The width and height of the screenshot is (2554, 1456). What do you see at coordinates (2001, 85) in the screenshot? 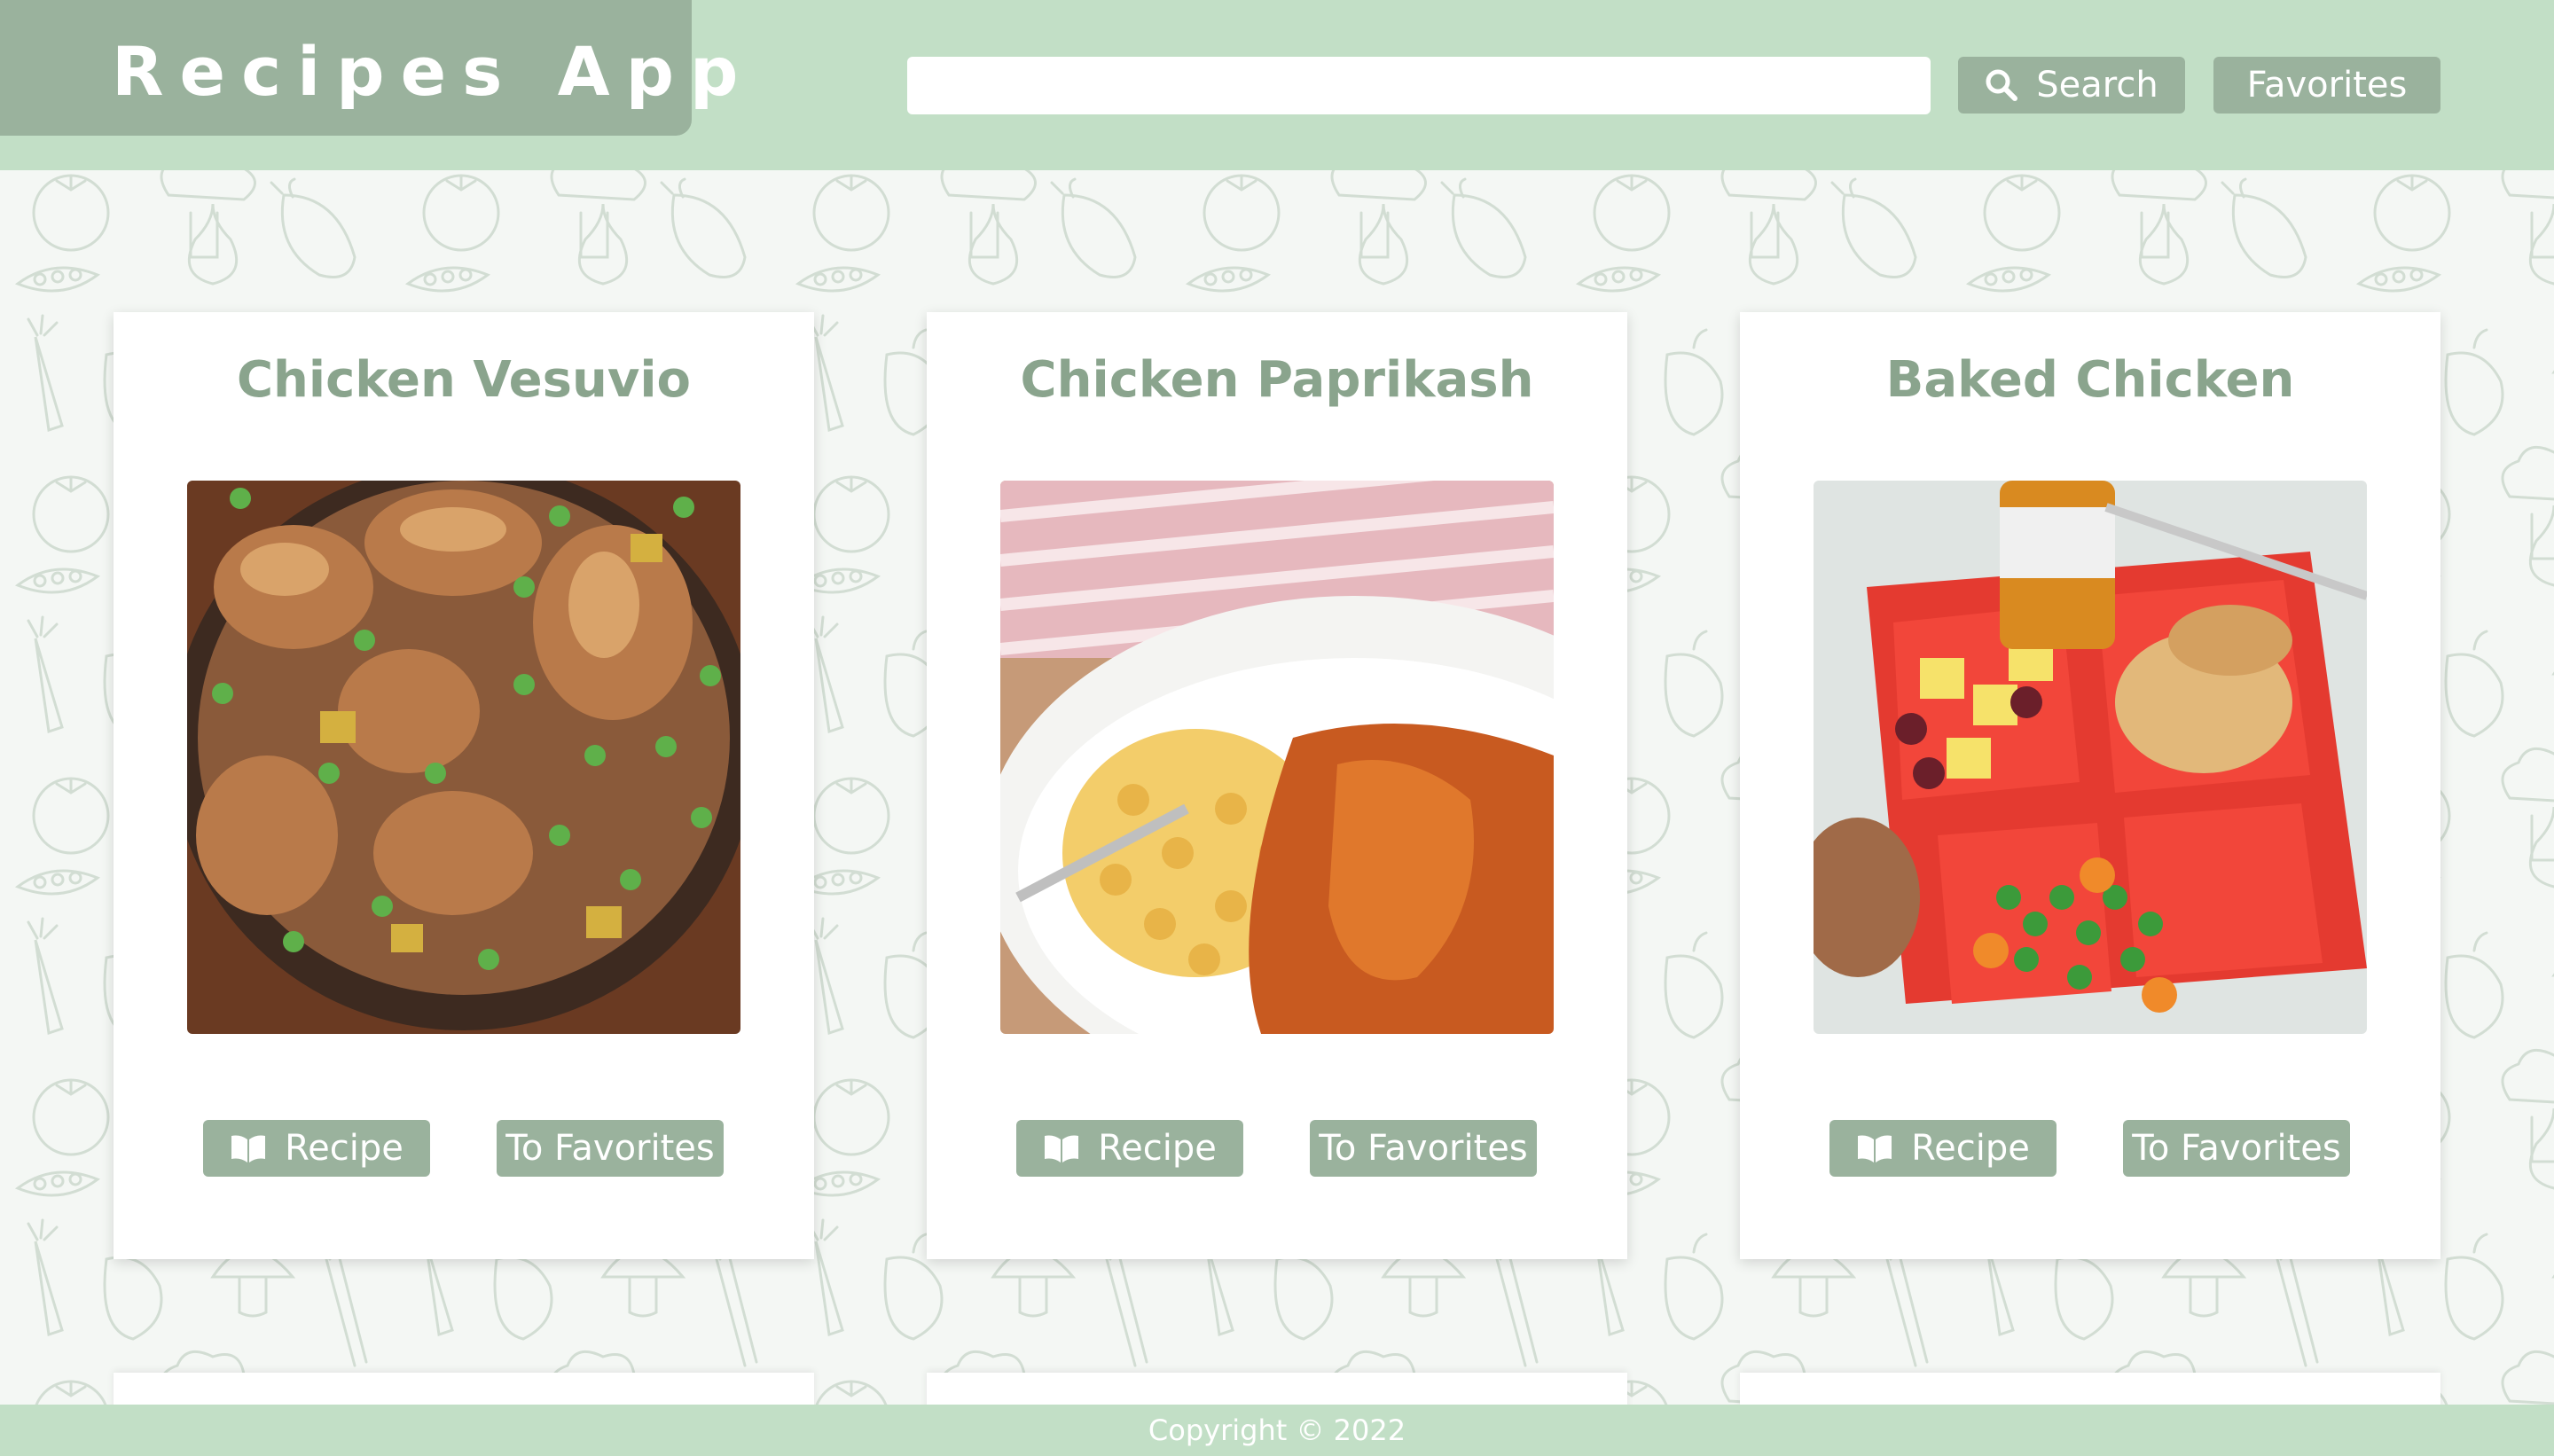
I see `search-icon` at bounding box center [2001, 85].